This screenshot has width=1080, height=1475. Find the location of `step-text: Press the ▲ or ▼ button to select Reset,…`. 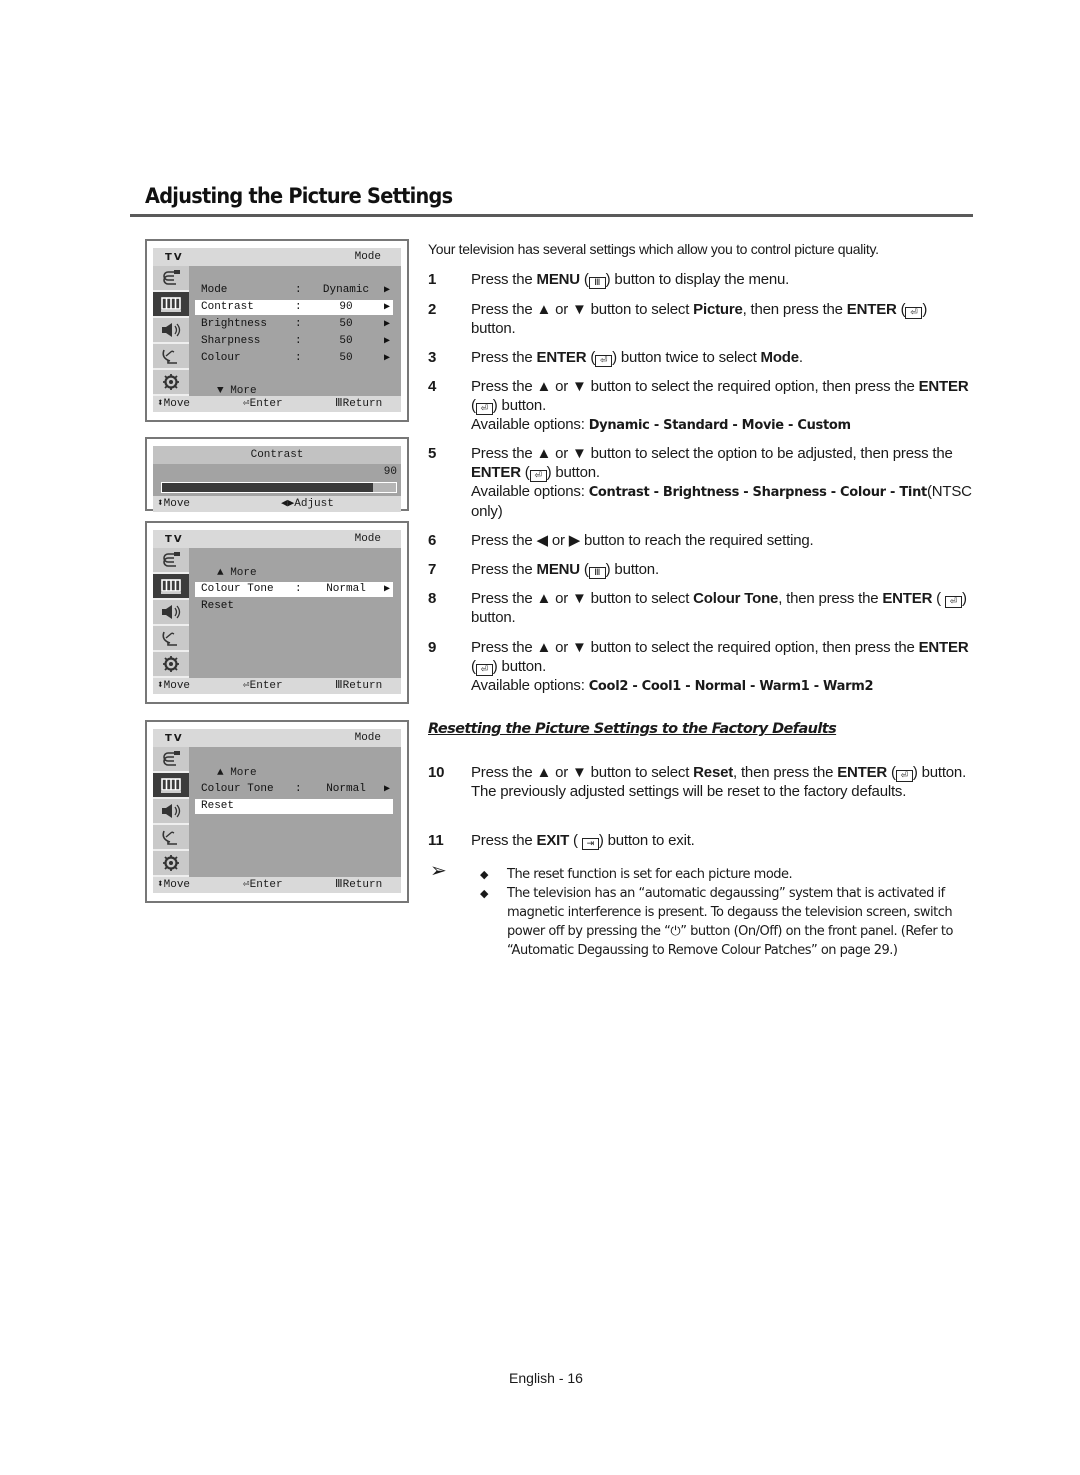

step-text: Press the ▲ or ▼ button to select Reset,… is located at coordinates (719, 773).